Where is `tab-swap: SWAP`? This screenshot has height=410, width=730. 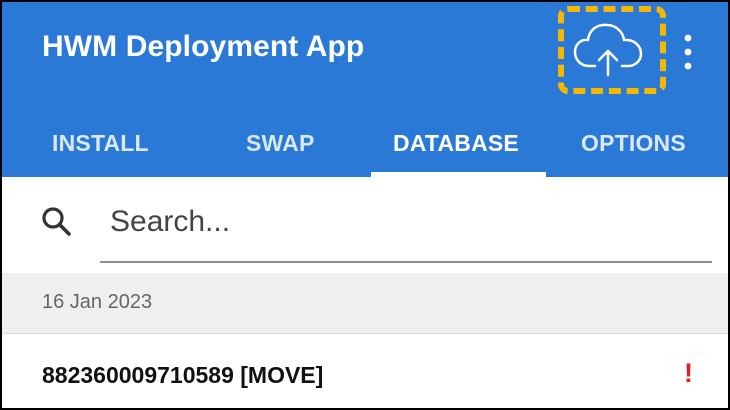 tab-swap: SWAP is located at coordinates (280, 143).